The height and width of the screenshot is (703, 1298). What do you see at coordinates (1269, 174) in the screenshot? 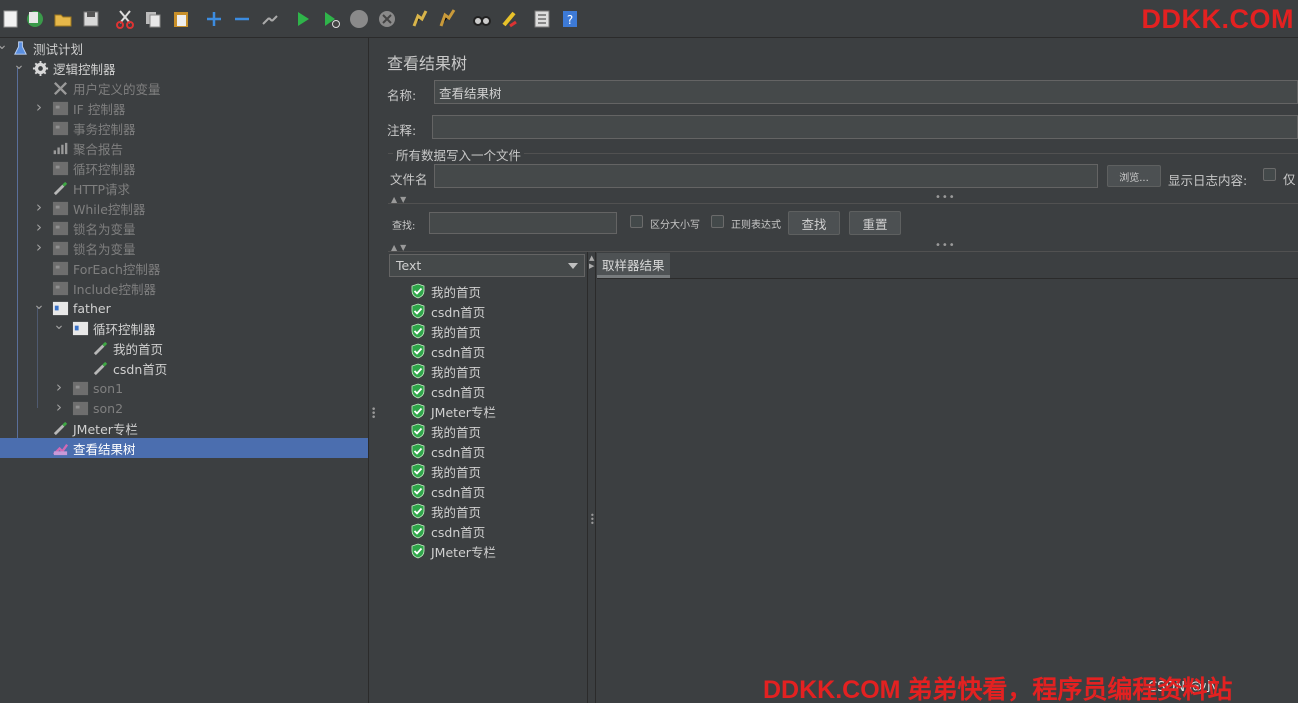
I see `only-errors-checkbox` at bounding box center [1269, 174].